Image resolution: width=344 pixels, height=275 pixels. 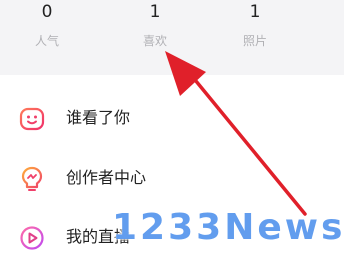 I want to click on menu-item-who-viewed-you-label: 谁看了你, so click(x=98, y=117).